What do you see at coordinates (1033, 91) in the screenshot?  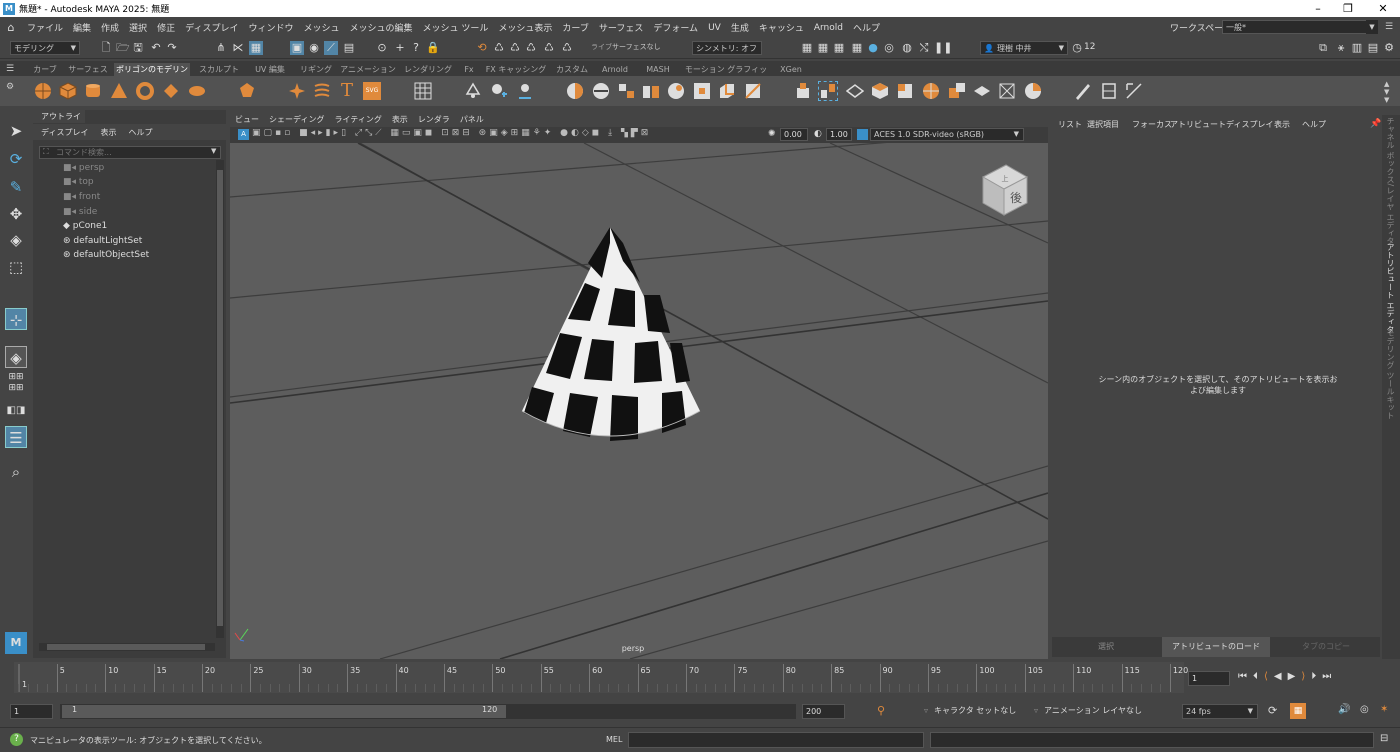 I see `target-weld-icon` at bounding box center [1033, 91].